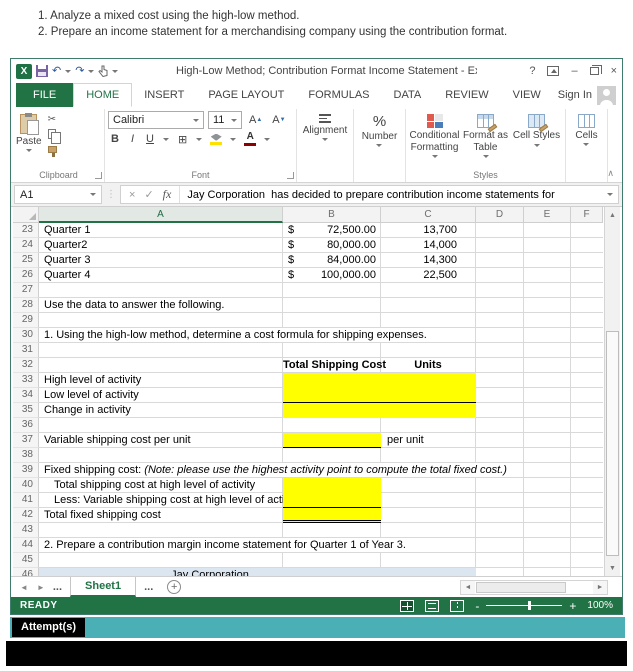 Image resolution: width=633 pixels, height=671 pixels. I want to click on tab-home: HOME, so click(103, 95).